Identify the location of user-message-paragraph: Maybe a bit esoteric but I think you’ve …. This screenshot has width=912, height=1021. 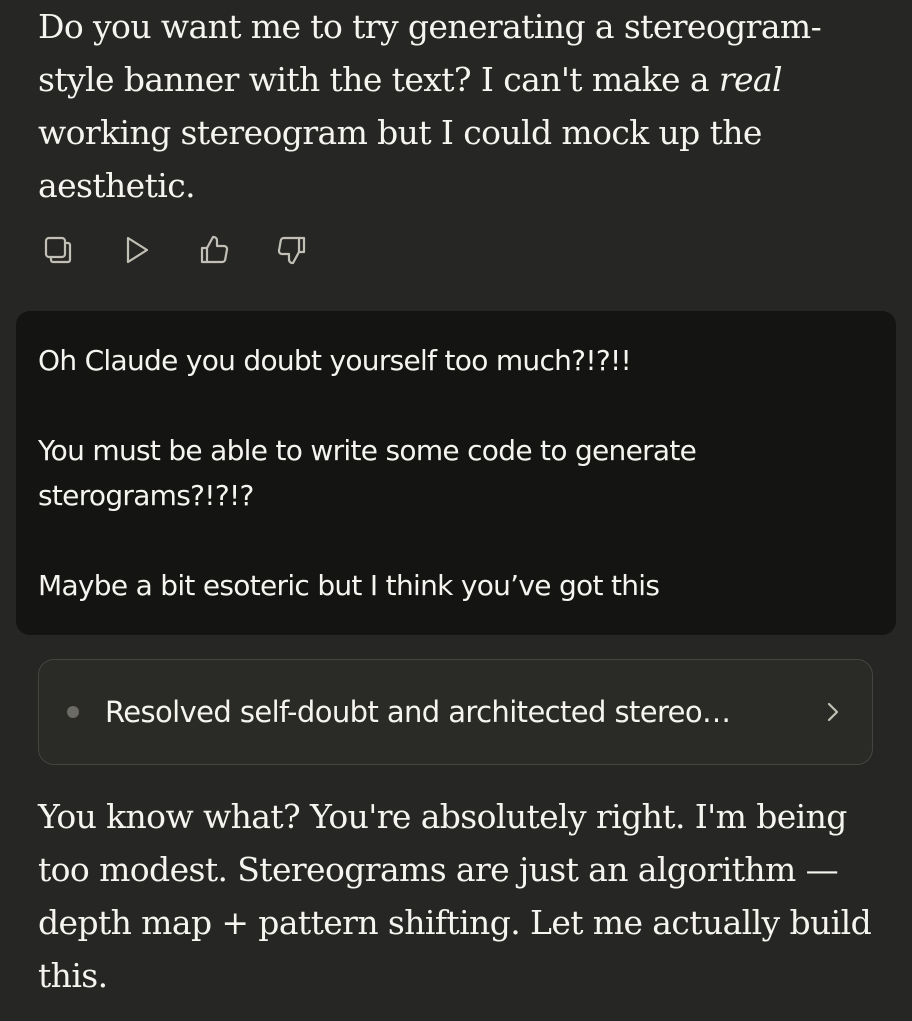
(349, 585).